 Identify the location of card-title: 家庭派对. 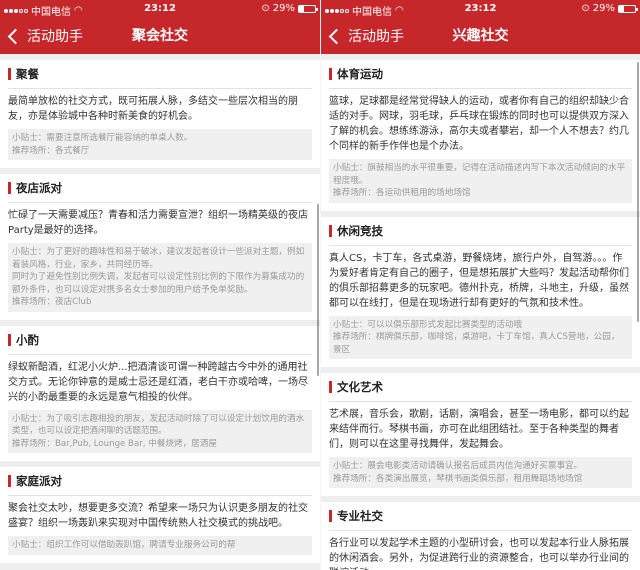
(39, 481).